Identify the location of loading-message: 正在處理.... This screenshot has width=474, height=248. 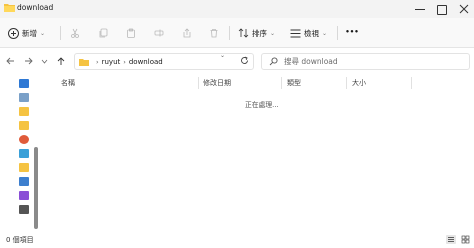
(262, 105).